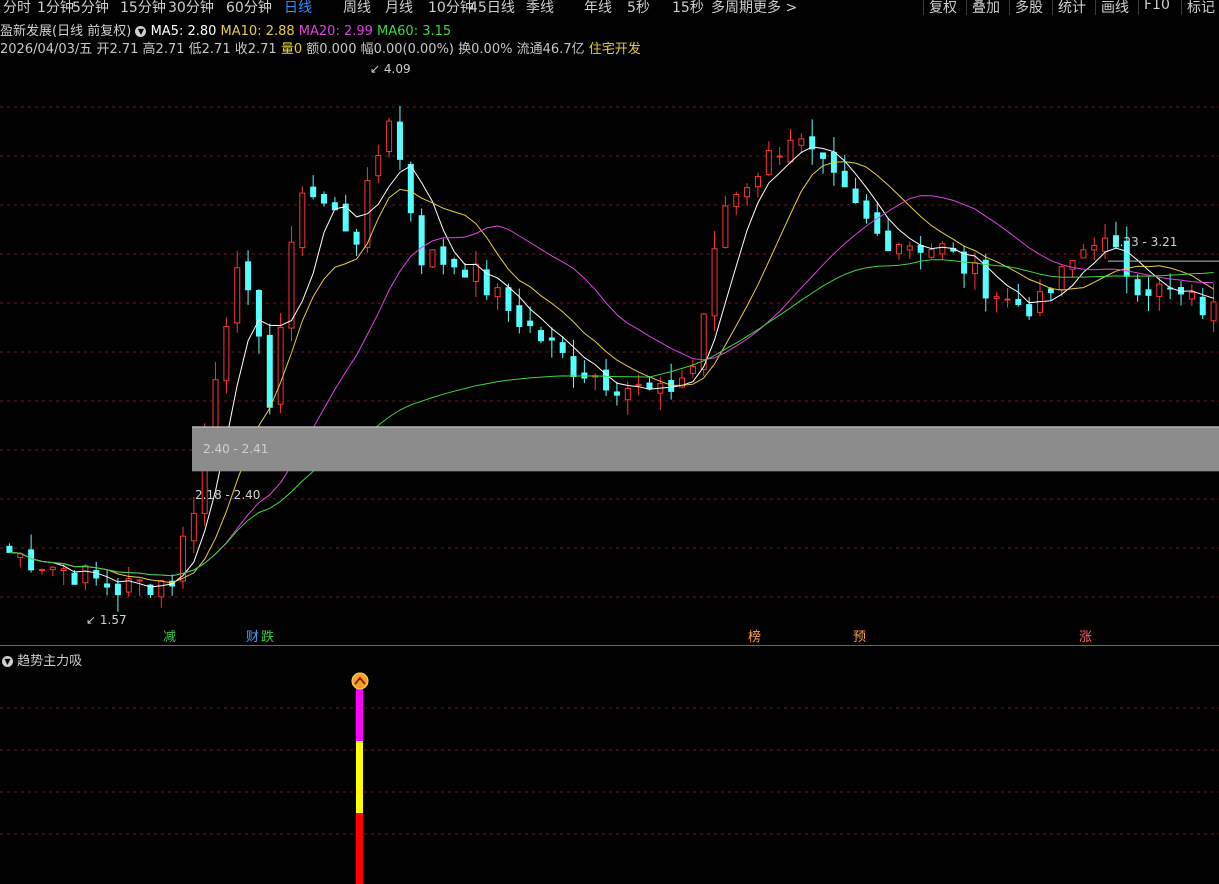 Image resolution: width=1219 pixels, height=884 pixels. What do you see at coordinates (492, 8) in the screenshot?
I see `tab-period-10: 45日线` at bounding box center [492, 8].